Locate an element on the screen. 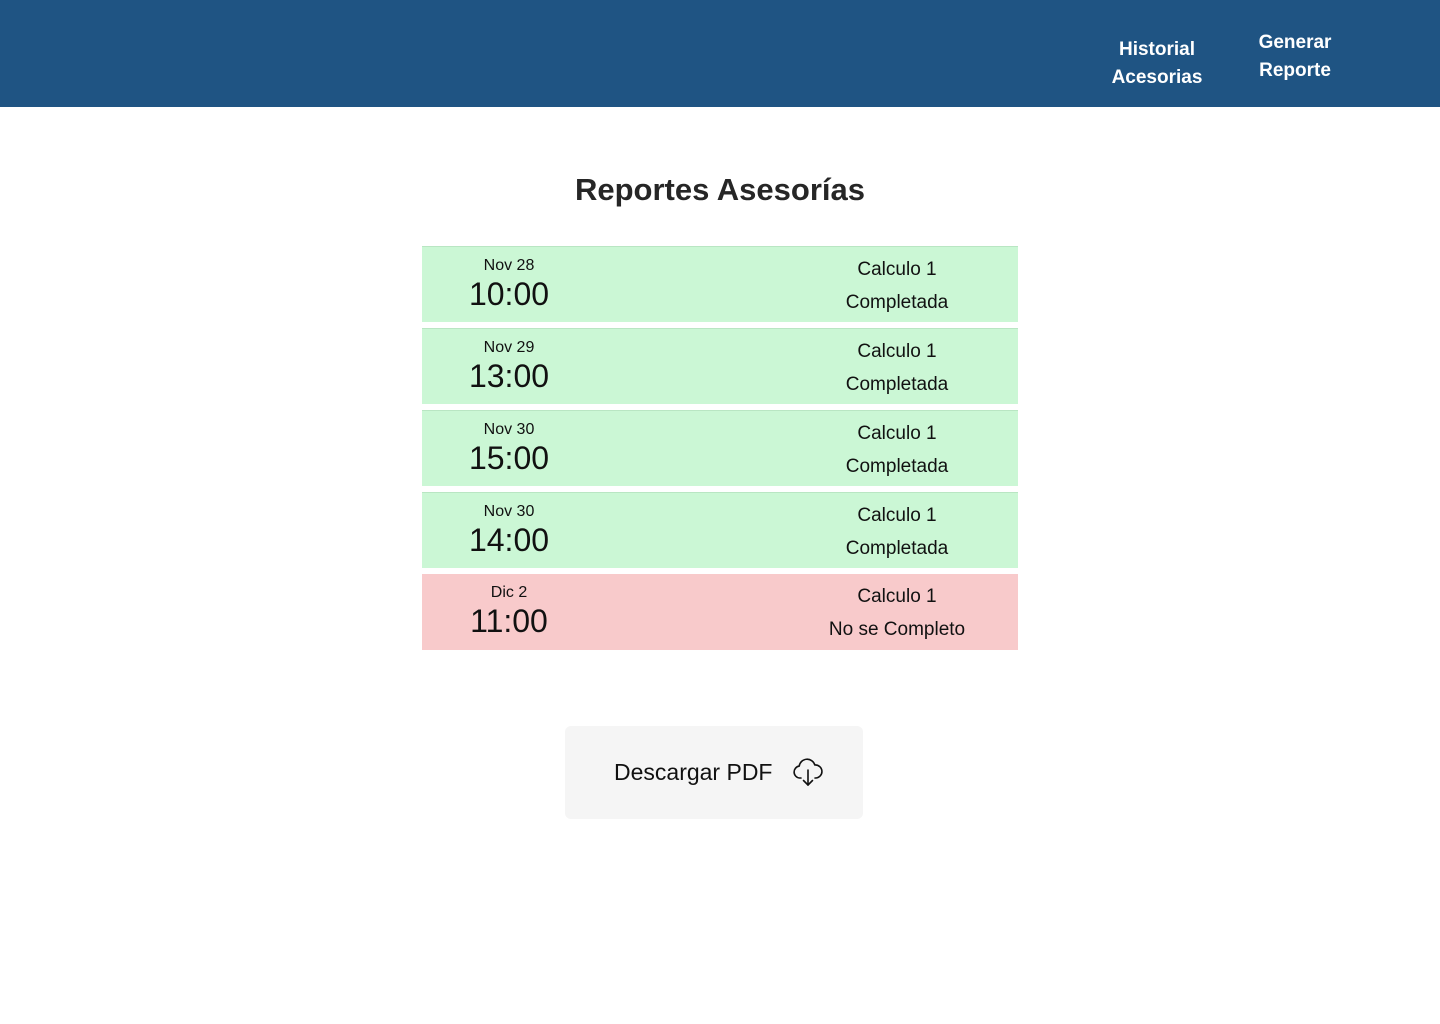  report-info: Calculo 1 No se Completo is located at coordinates (897, 607).